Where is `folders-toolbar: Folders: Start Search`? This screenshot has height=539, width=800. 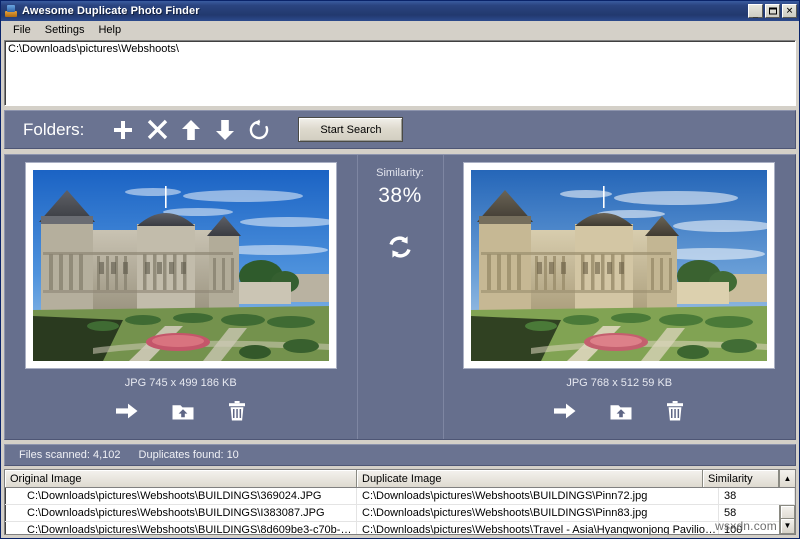
folders-toolbar: Folders: Start Search is located at coordinates (400, 129).